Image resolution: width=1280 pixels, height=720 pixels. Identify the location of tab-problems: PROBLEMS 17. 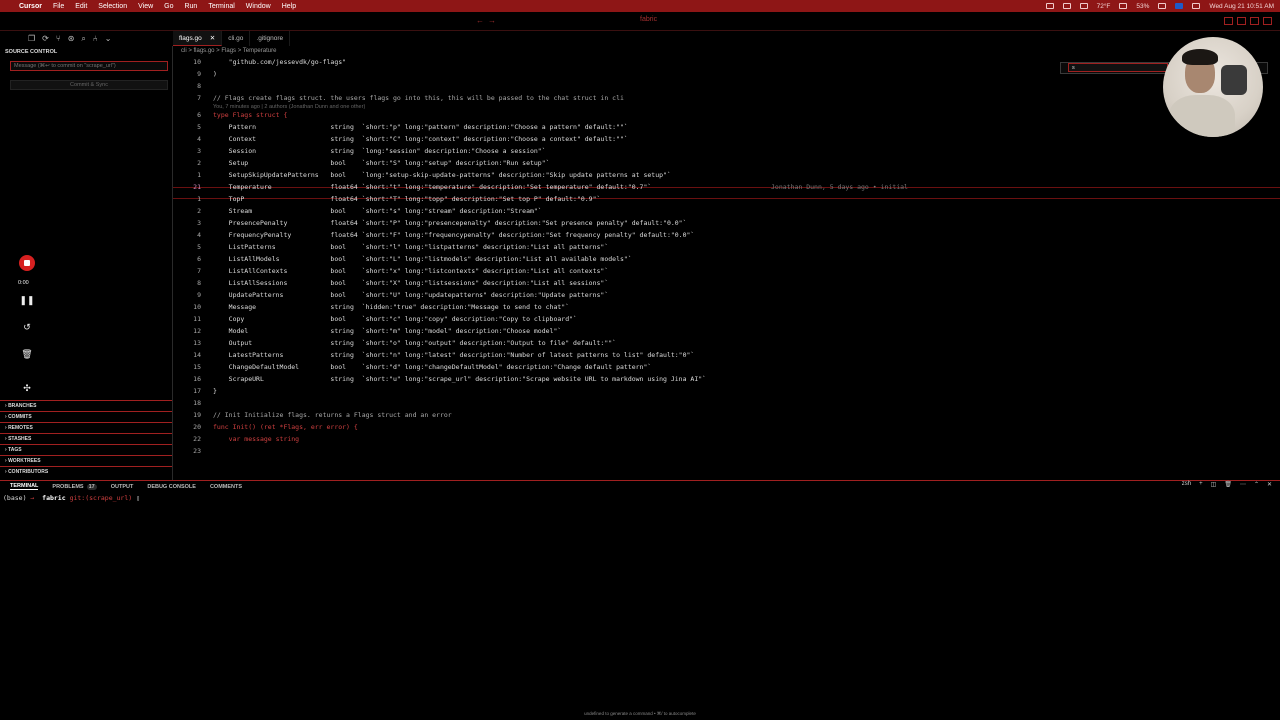
(74, 486).